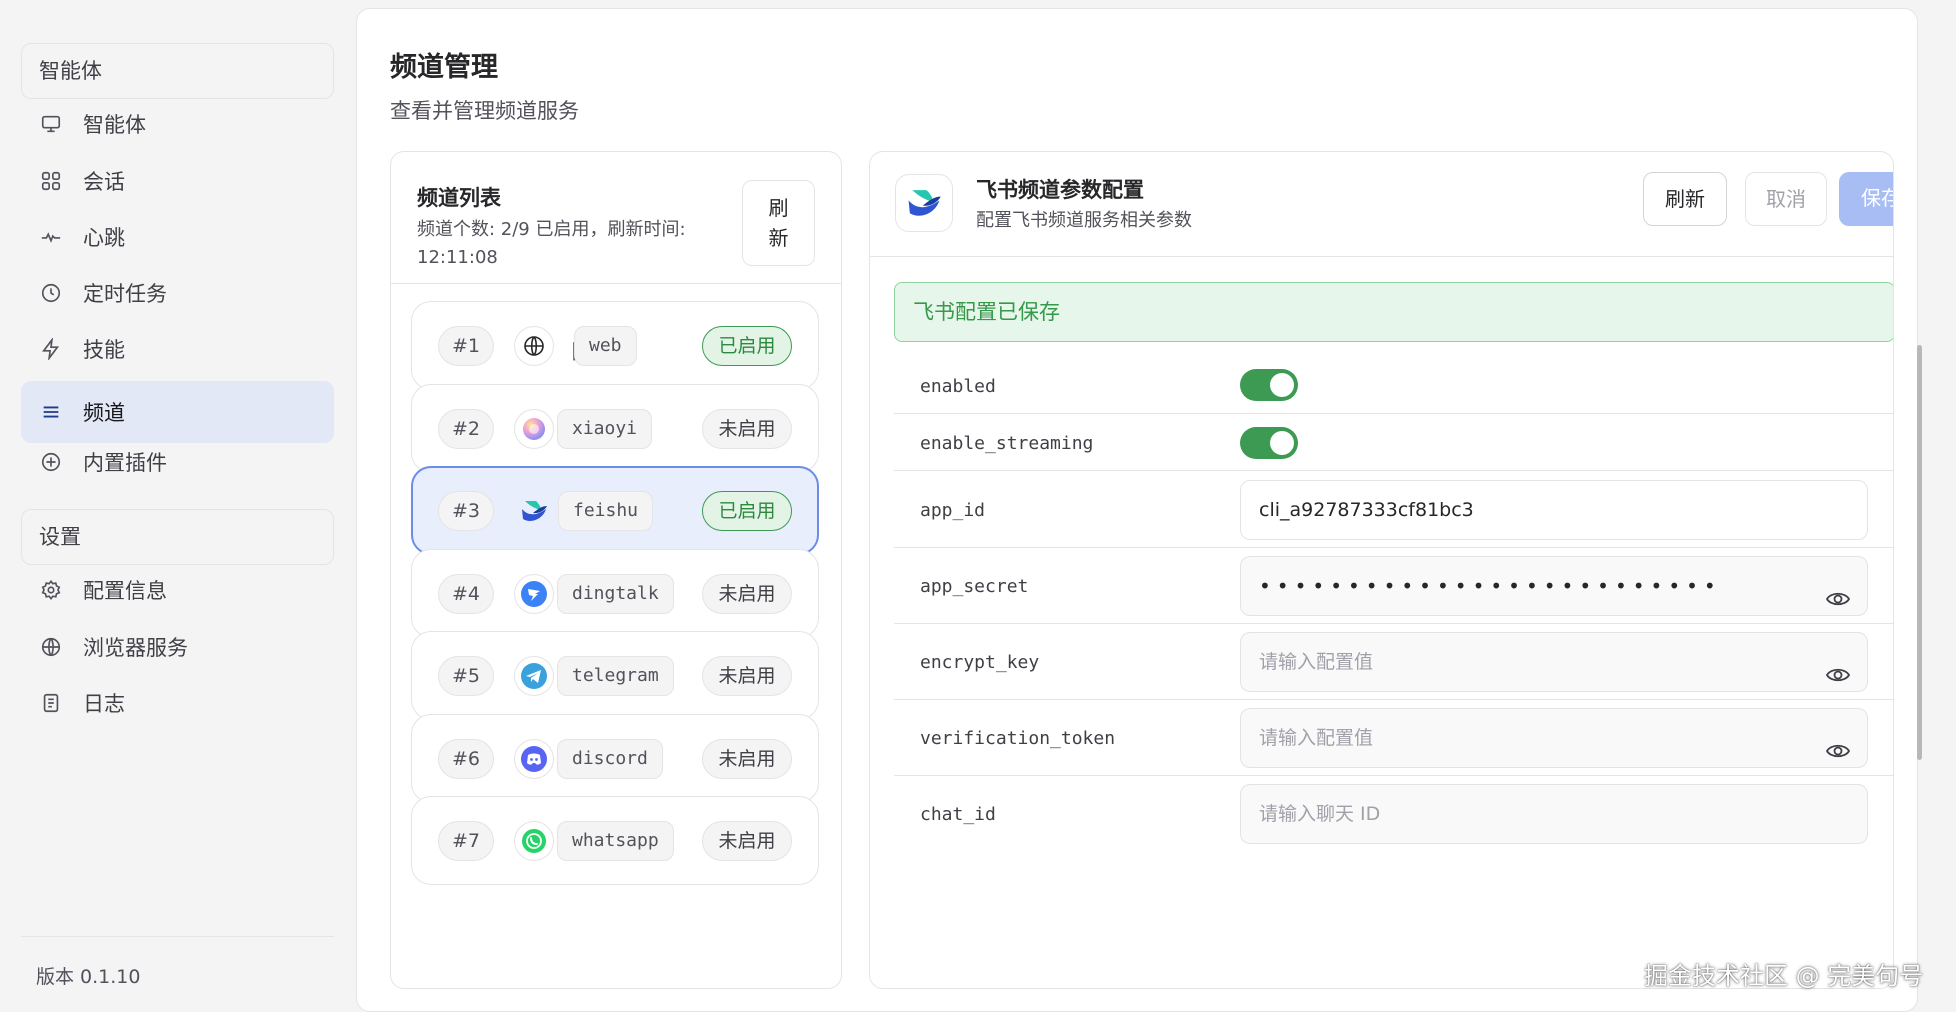  I want to click on sidebar-item-label: 频道, so click(104, 413).